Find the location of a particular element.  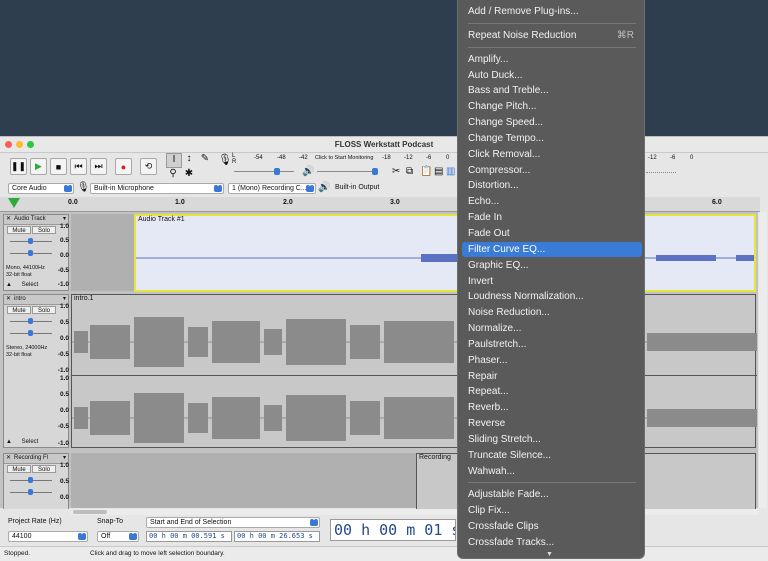

mute-label: Mute is located at coordinates (19, 470).